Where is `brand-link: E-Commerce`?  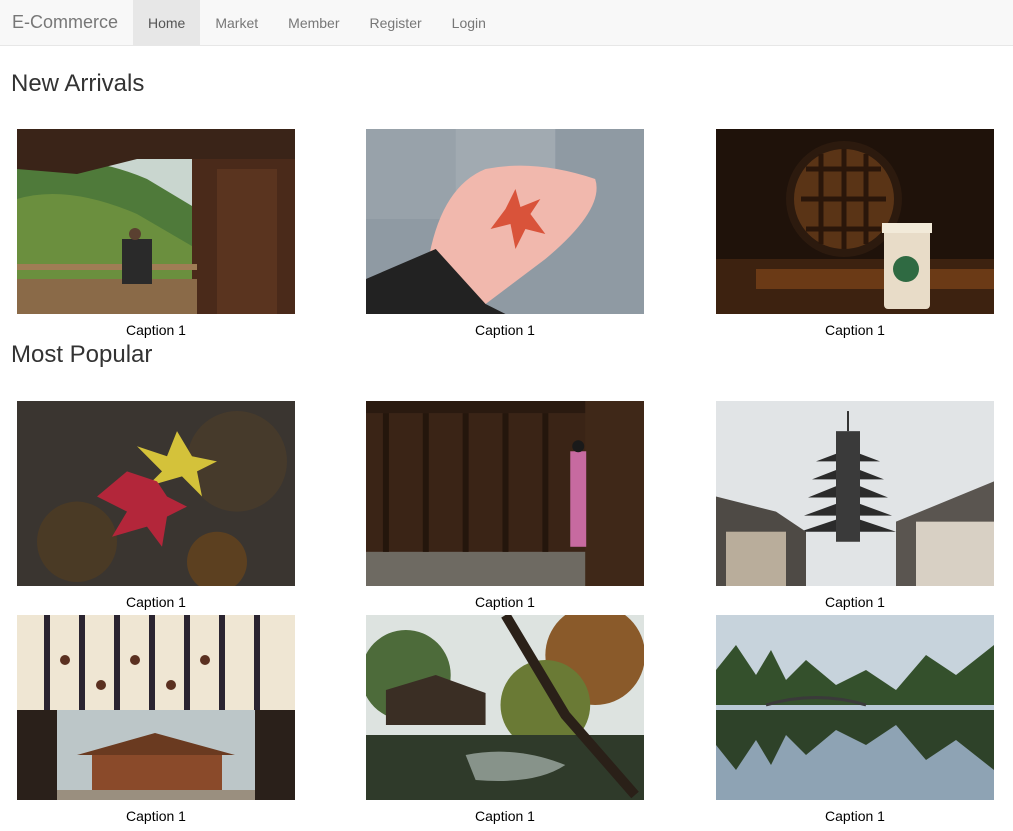
brand-link: E-Commerce is located at coordinates (66, 22).